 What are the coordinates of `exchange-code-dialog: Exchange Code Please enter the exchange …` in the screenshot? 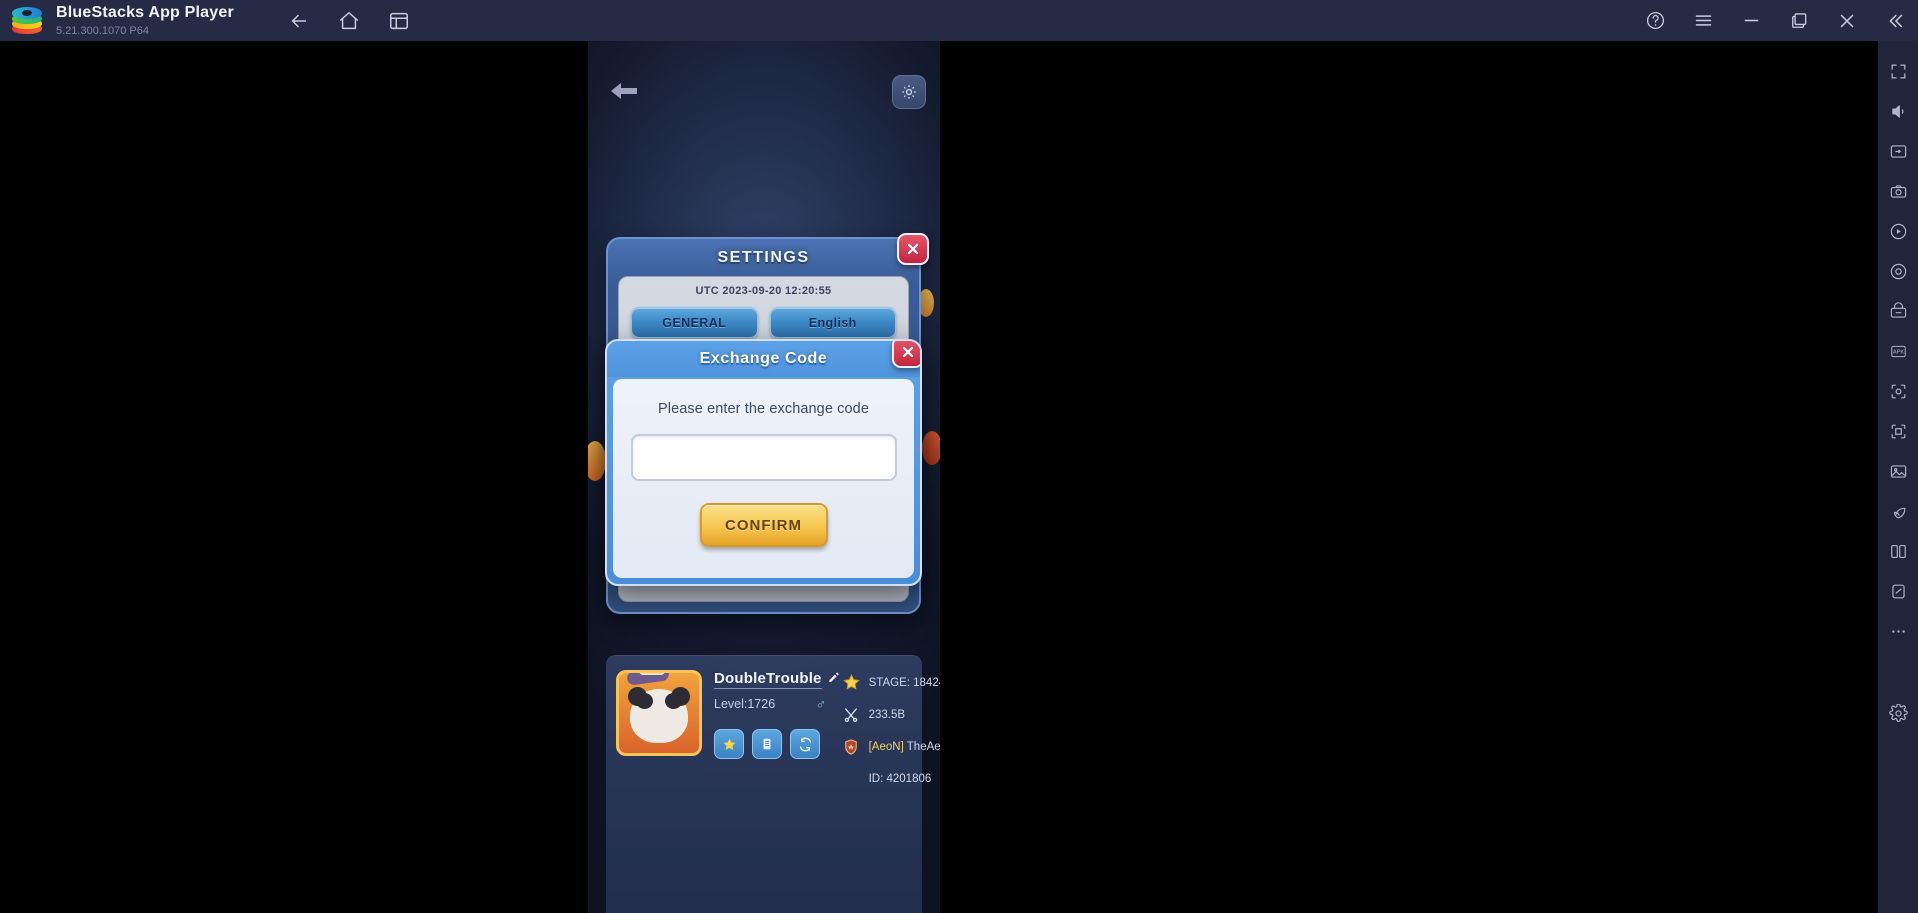 It's located at (763, 462).